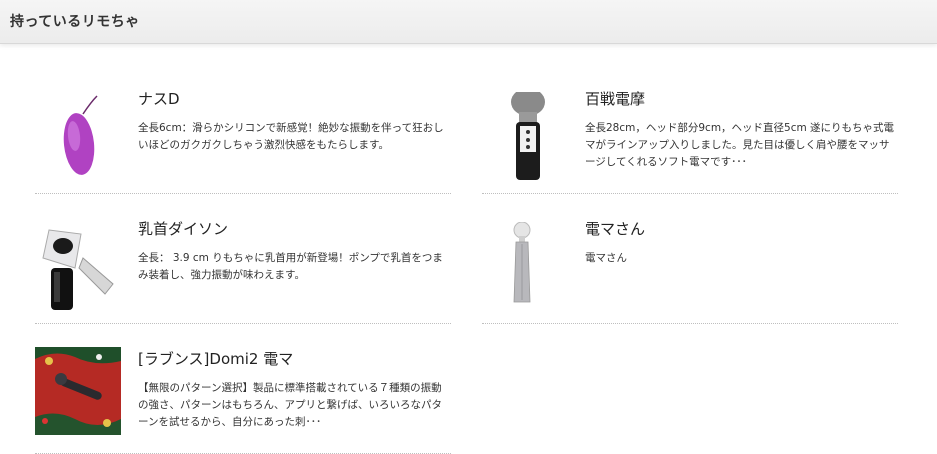 Image resolution: width=937 pixels, height=454 pixels. I want to click on product-name: [ラブンス]Domi2 電マ, so click(215, 358).